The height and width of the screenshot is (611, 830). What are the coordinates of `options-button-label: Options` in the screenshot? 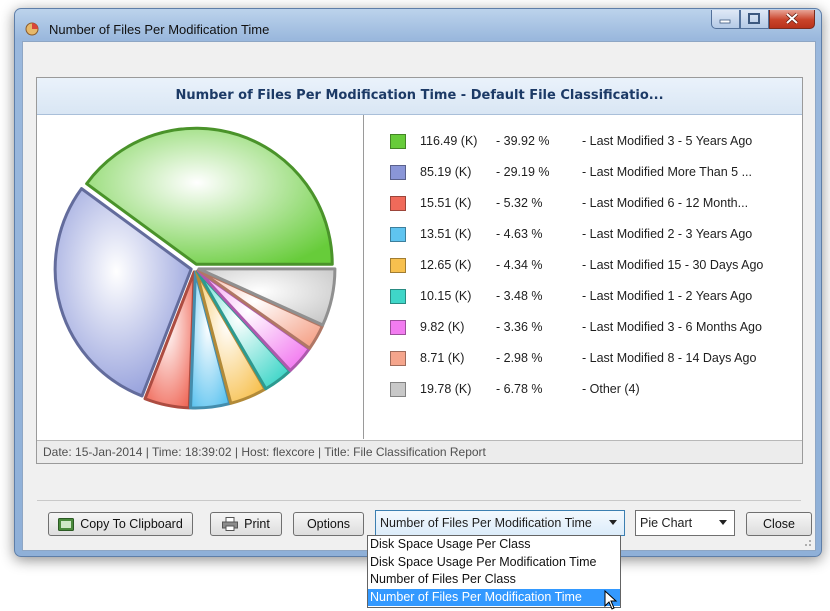 It's located at (328, 524).